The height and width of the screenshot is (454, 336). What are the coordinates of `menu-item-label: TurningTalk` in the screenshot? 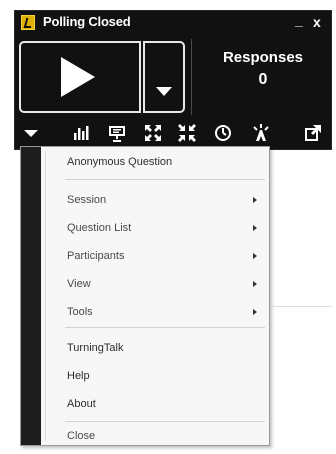 It's located at (95, 348).